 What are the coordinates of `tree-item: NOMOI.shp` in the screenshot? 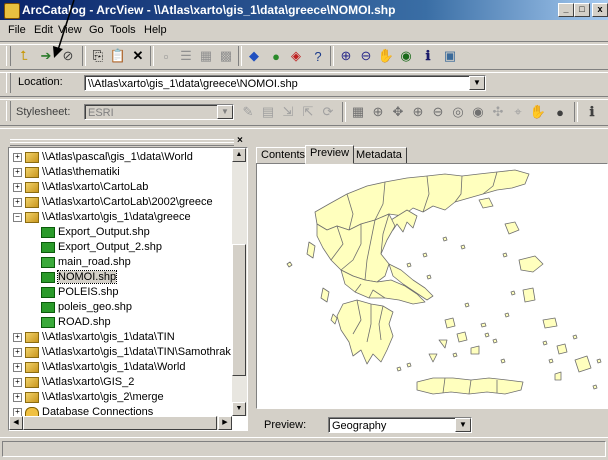 It's located at (79, 277).